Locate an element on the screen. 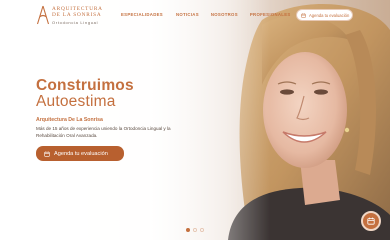  hero-book-evaluation-button: Agenda tu evaluación is located at coordinates (80, 153).